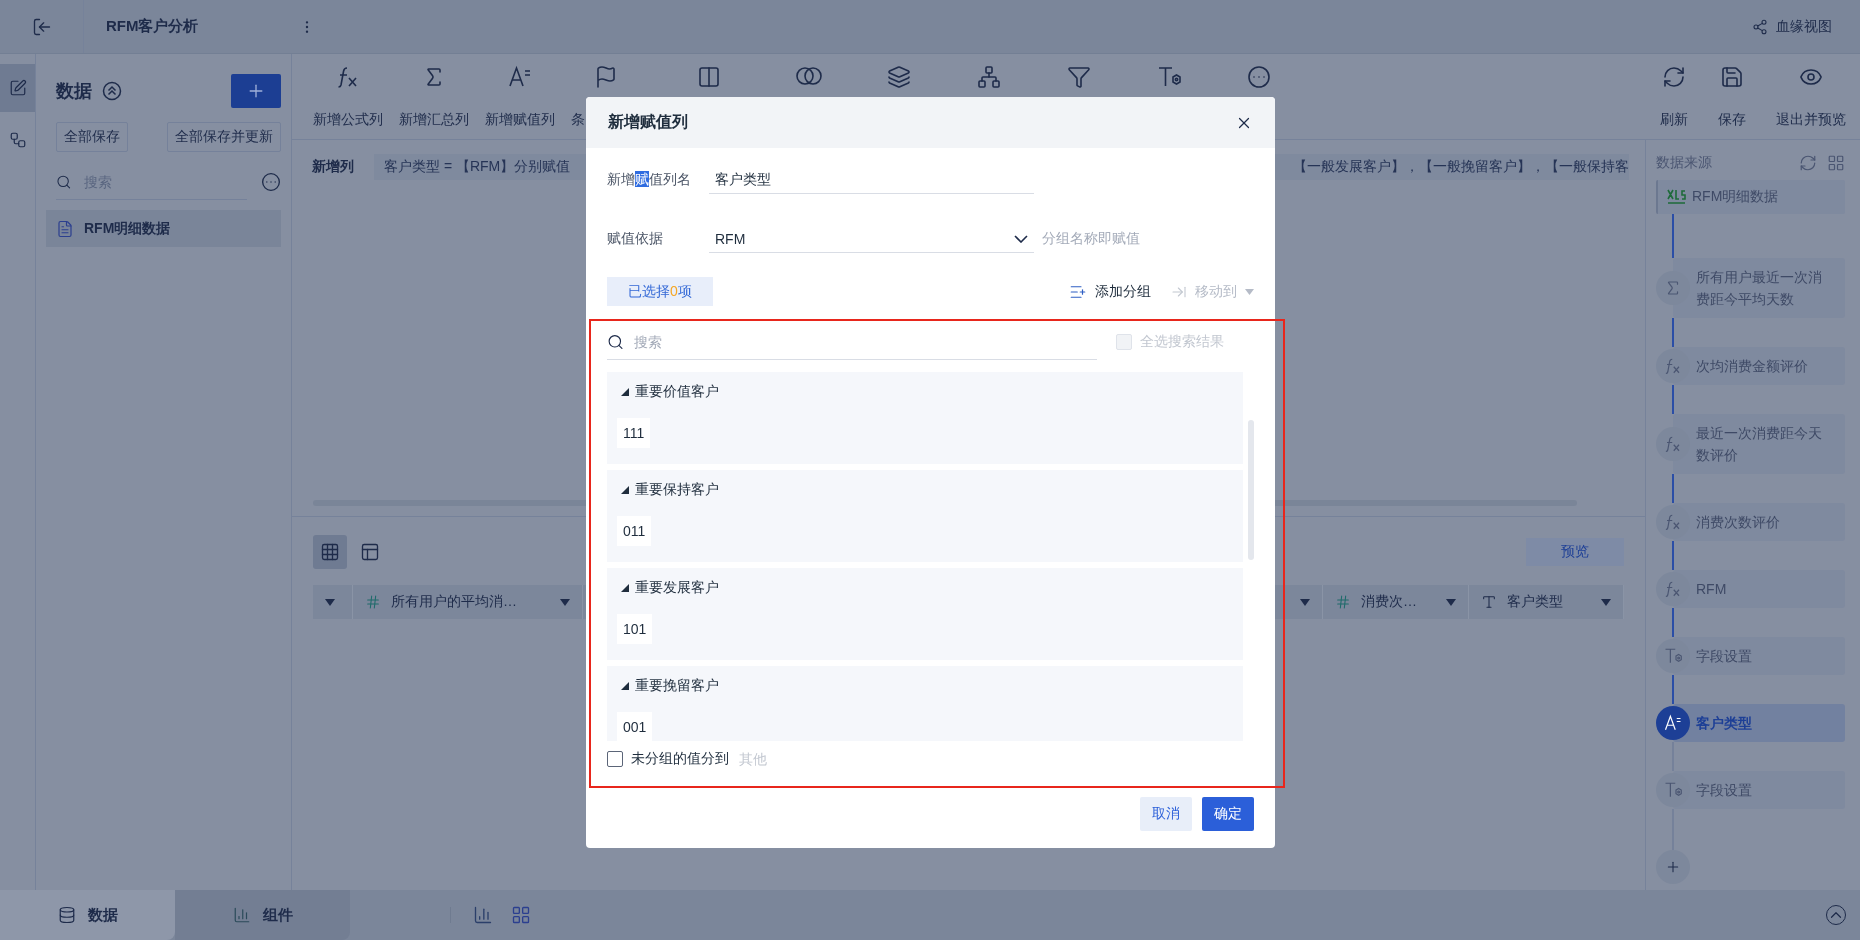 This screenshot has height=940, width=1860. Describe the element at coordinates (1684, 163) in the screenshot. I see `flow-title: 数据来源` at that location.